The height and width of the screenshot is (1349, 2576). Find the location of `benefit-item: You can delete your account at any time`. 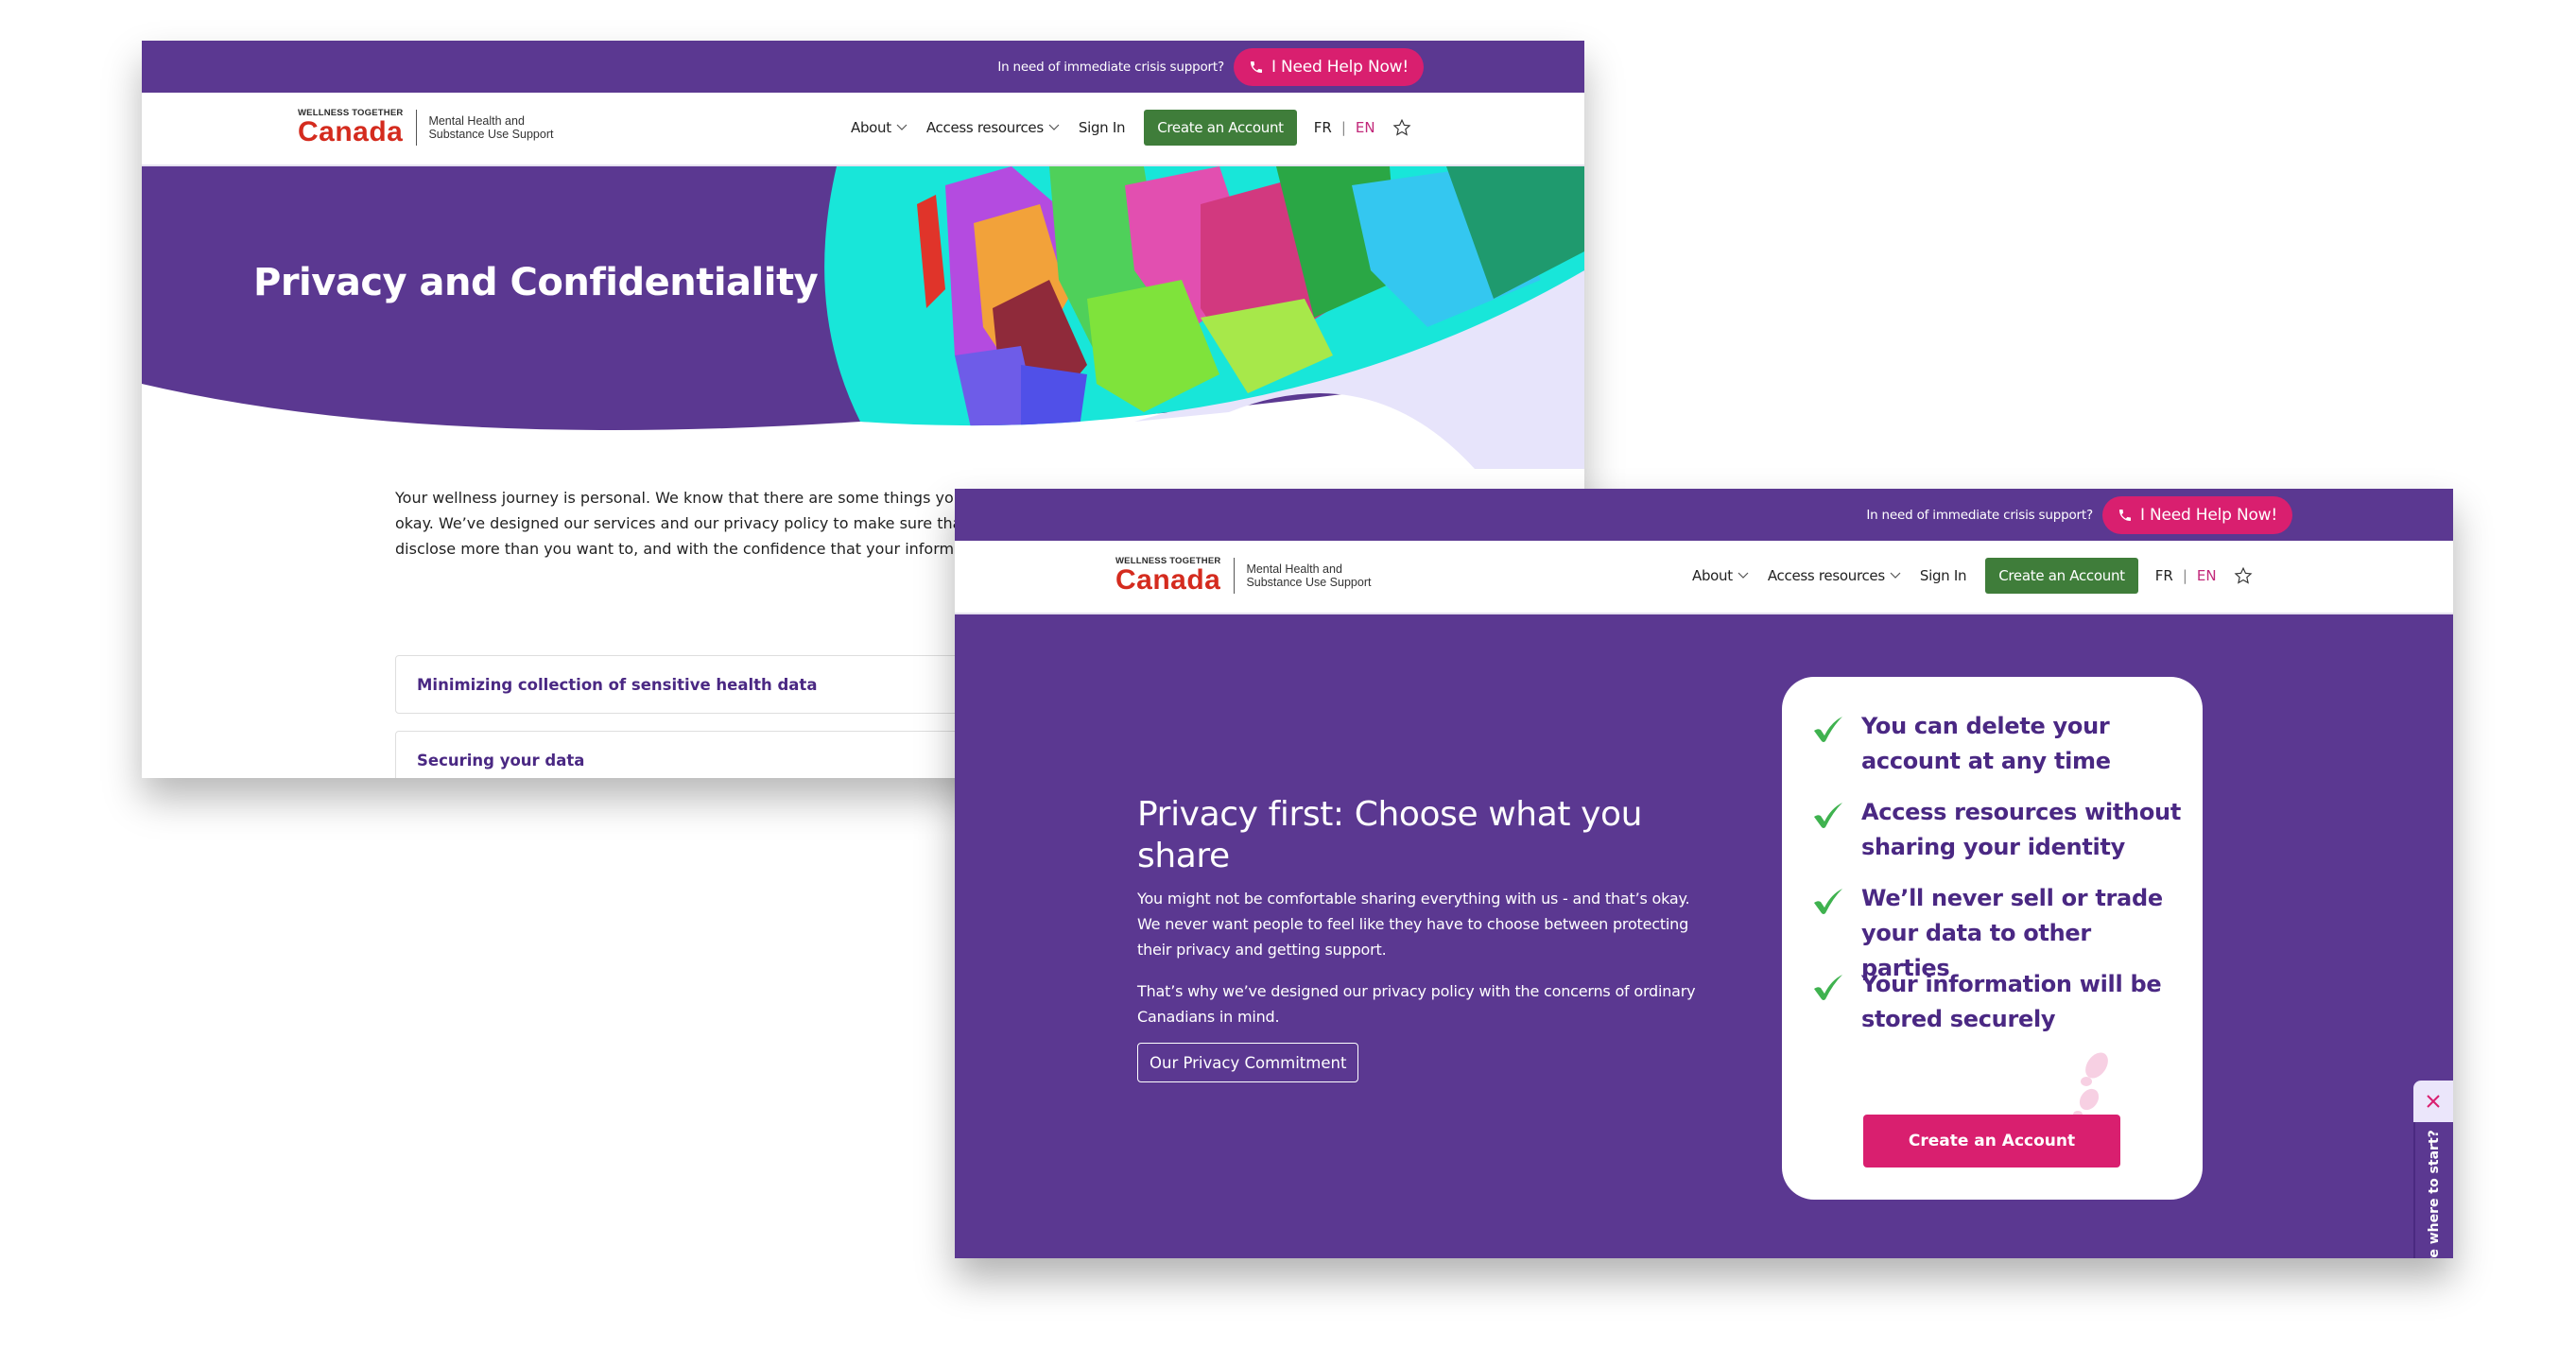

benefit-item: You can delete your account at any time is located at coordinates (1997, 744).